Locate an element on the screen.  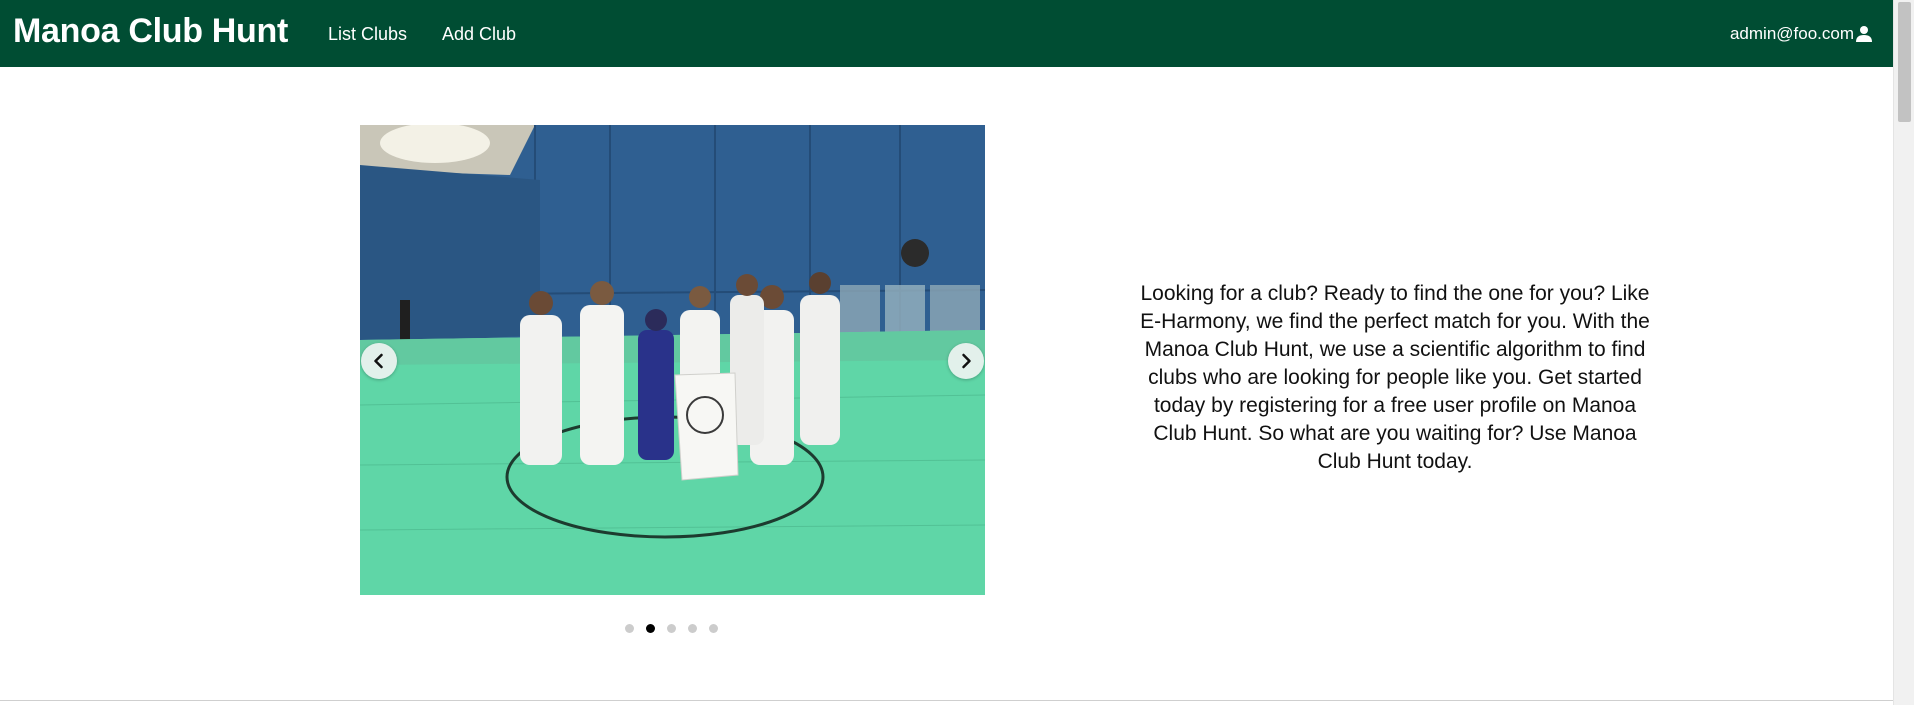
carousel-prev-button is located at coordinates (379, 361).